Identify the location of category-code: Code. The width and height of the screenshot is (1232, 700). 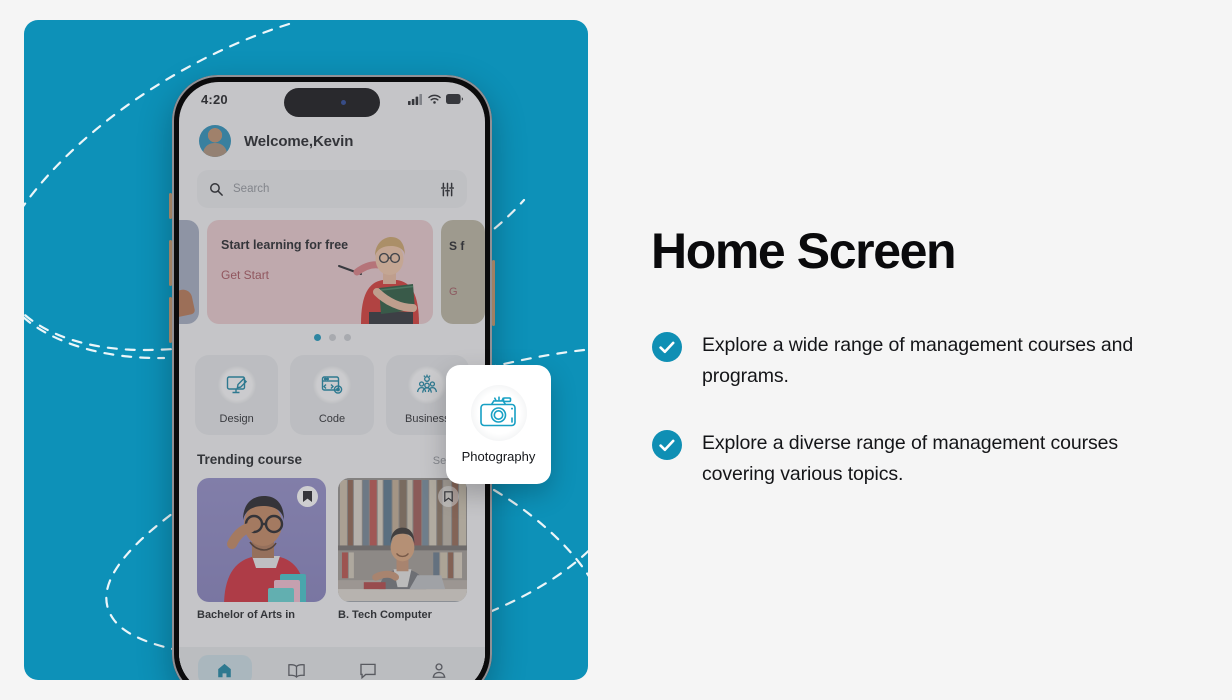
(332, 395).